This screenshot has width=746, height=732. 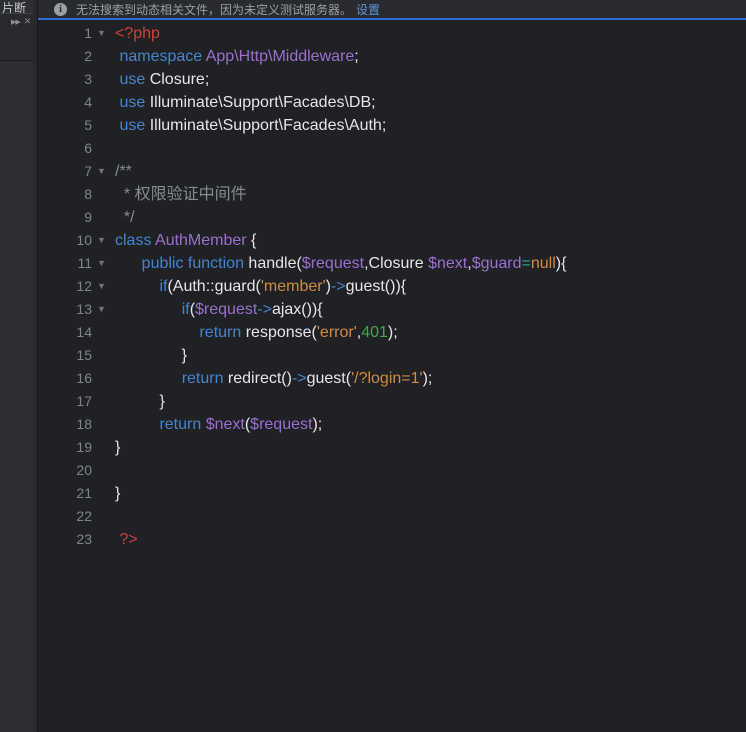 What do you see at coordinates (65, 516) in the screenshot?
I see `line-number: 22` at bounding box center [65, 516].